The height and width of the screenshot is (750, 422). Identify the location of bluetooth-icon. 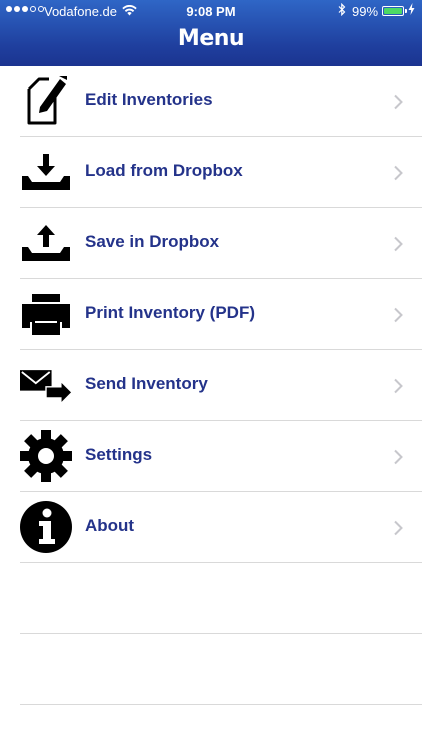
(342, 10).